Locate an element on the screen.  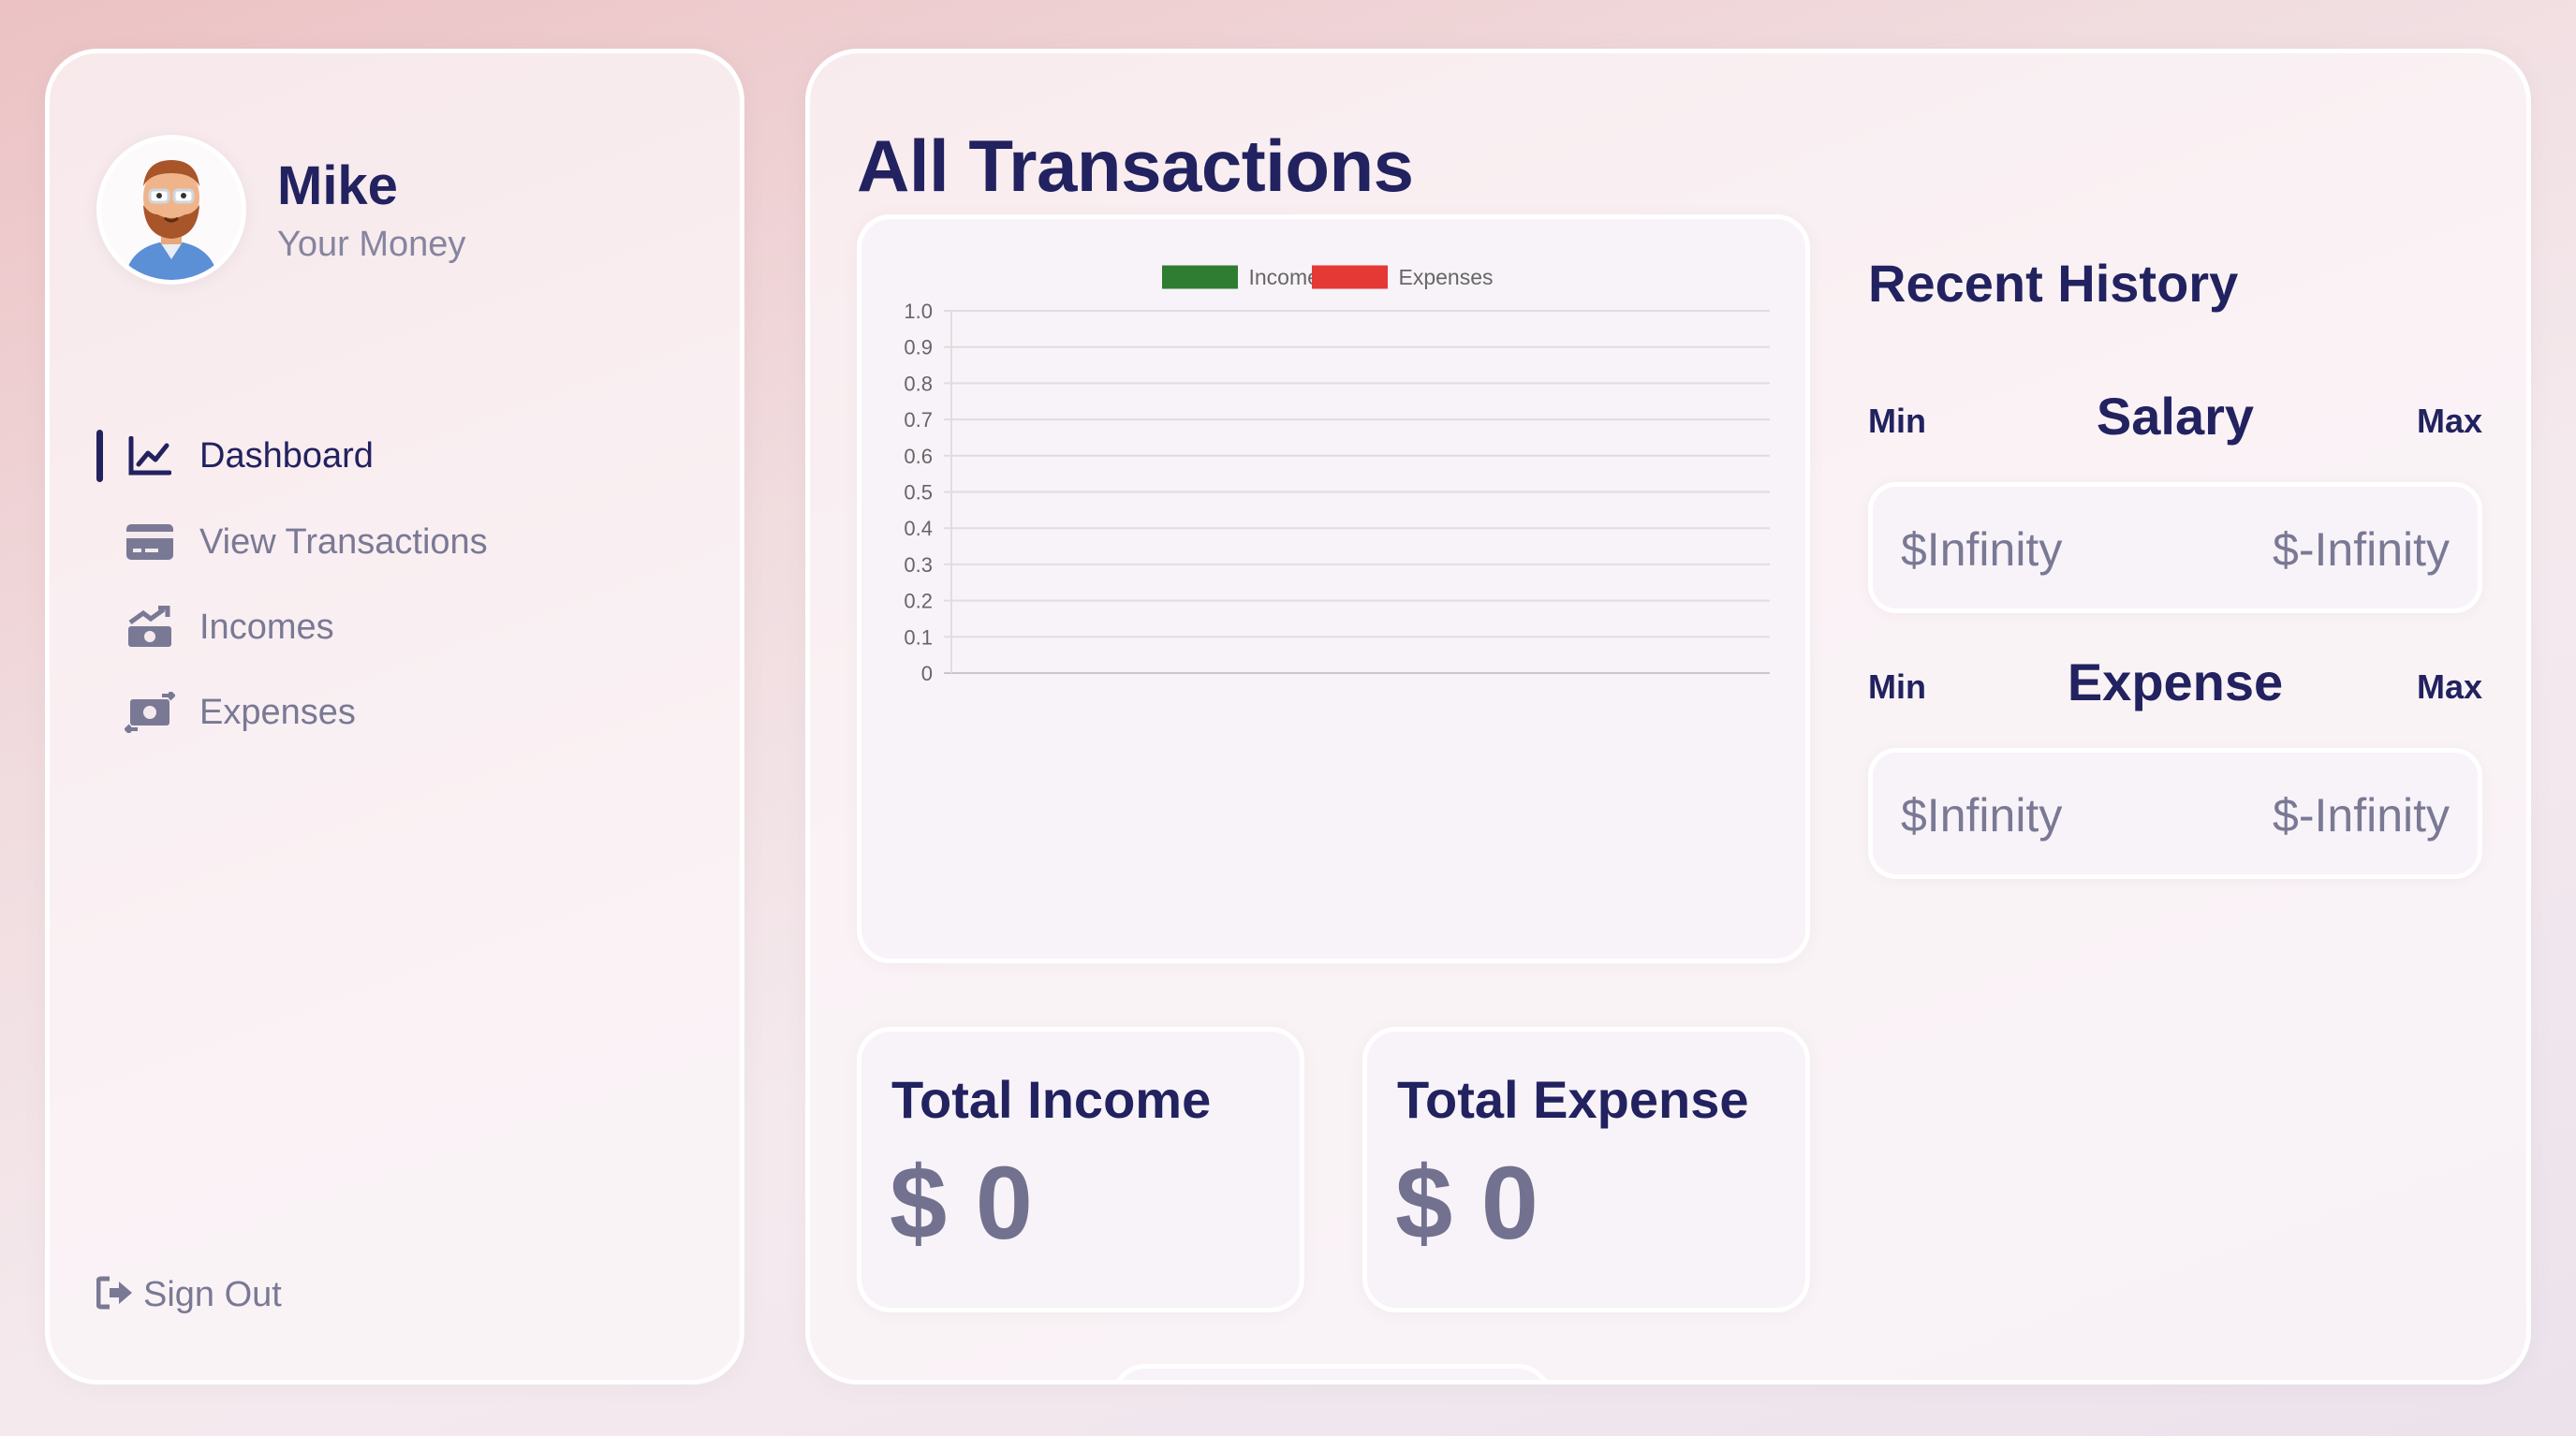
salary-min-value: $Infinity is located at coordinates (1982, 549).